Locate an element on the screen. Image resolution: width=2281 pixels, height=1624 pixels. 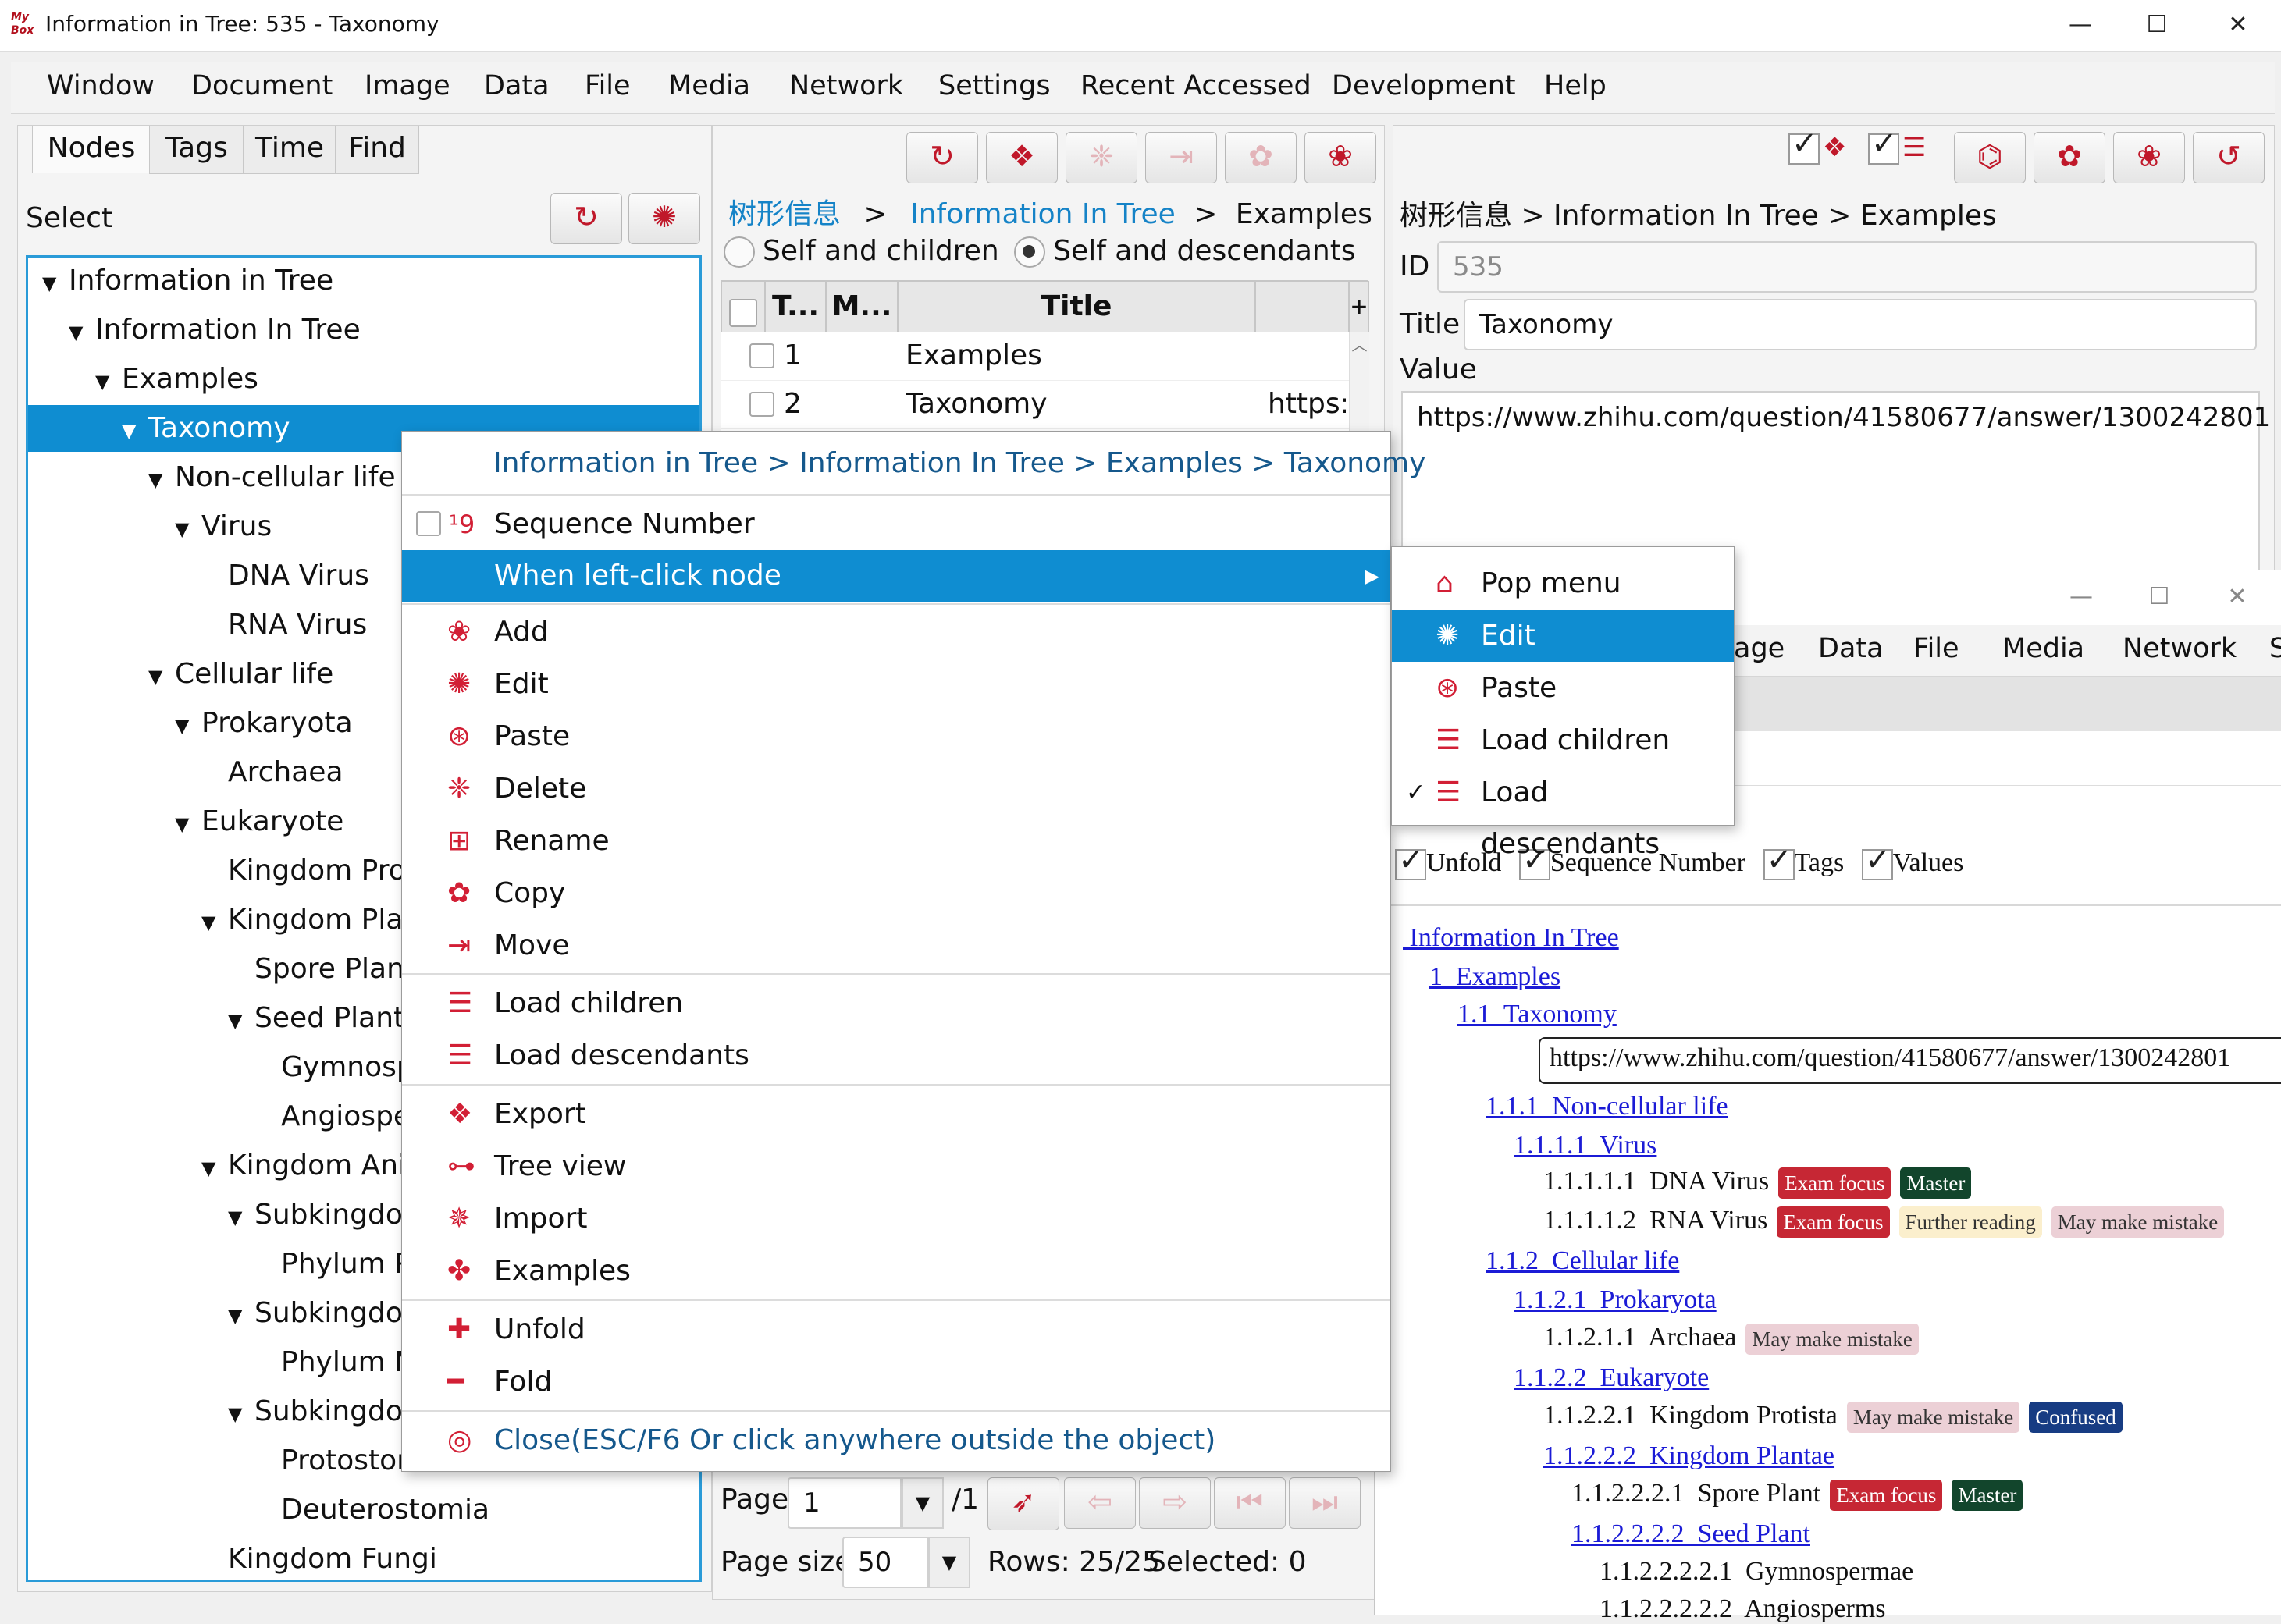
add-column-button: + is located at coordinates (1359, 306).